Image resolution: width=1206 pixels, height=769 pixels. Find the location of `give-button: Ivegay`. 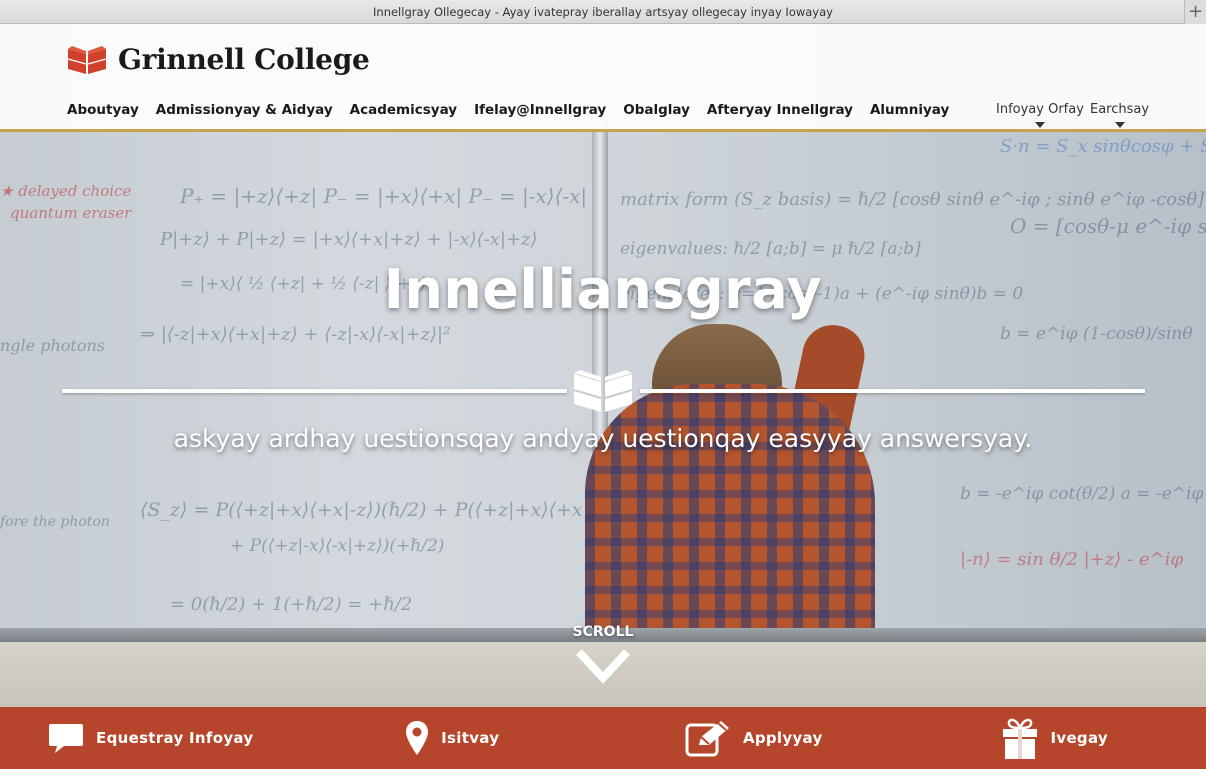

give-button: Ivegay is located at coordinates (1055, 738).